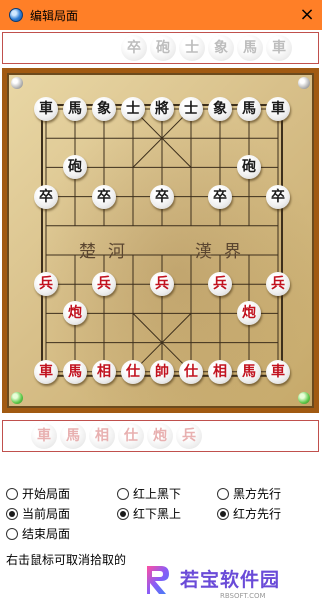  What do you see at coordinates (279, 48) in the screenshot?
I see `tray-piece-black-chariot: 車` at bounding box center [279, 48].